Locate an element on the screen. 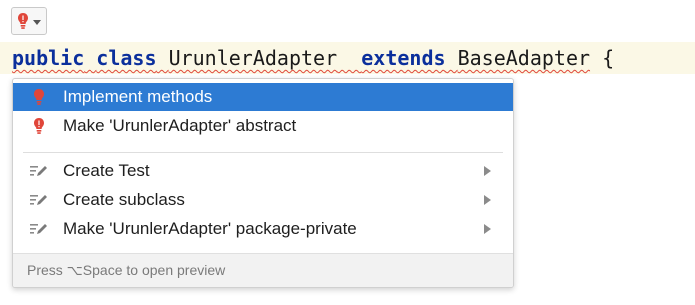  code-keyword-class: class is located at coordinates (126, 58).